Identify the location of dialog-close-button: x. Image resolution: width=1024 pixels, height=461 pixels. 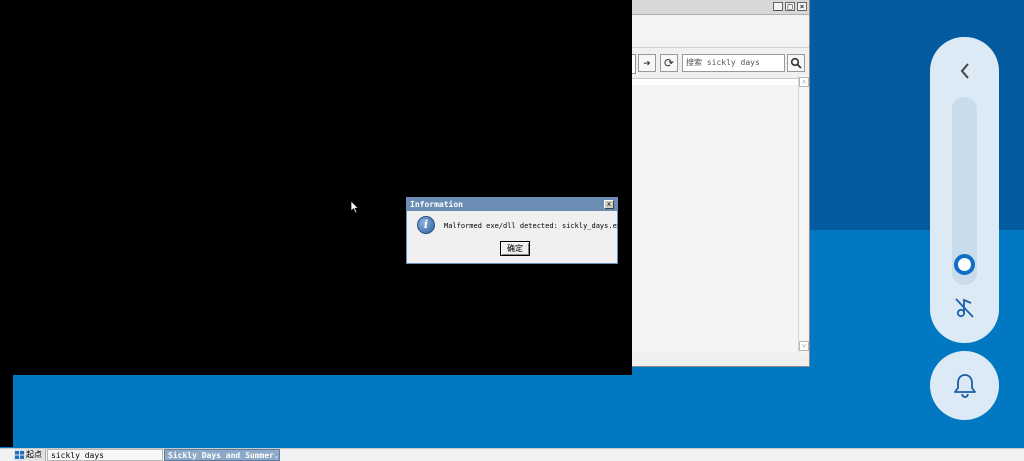
(609, 204).